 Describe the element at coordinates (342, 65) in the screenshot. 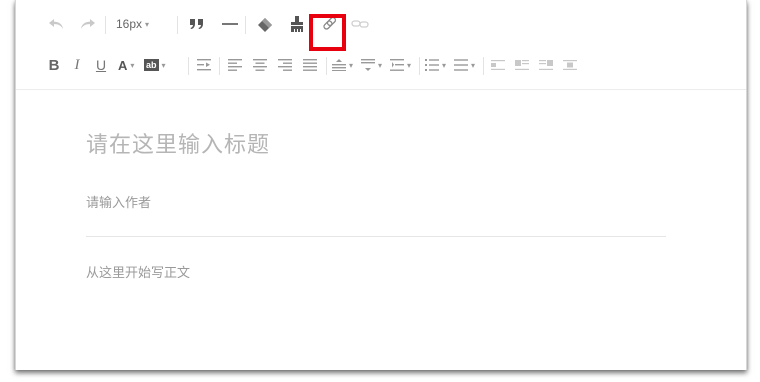

I see `paragraph-spacing-before-button: ▾` at that location.